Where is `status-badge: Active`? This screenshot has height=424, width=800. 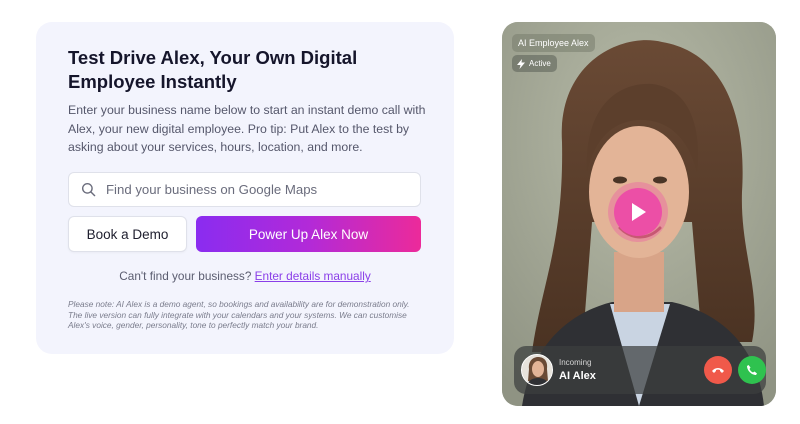
status-badge: Active is located at coordinates (534, 63).